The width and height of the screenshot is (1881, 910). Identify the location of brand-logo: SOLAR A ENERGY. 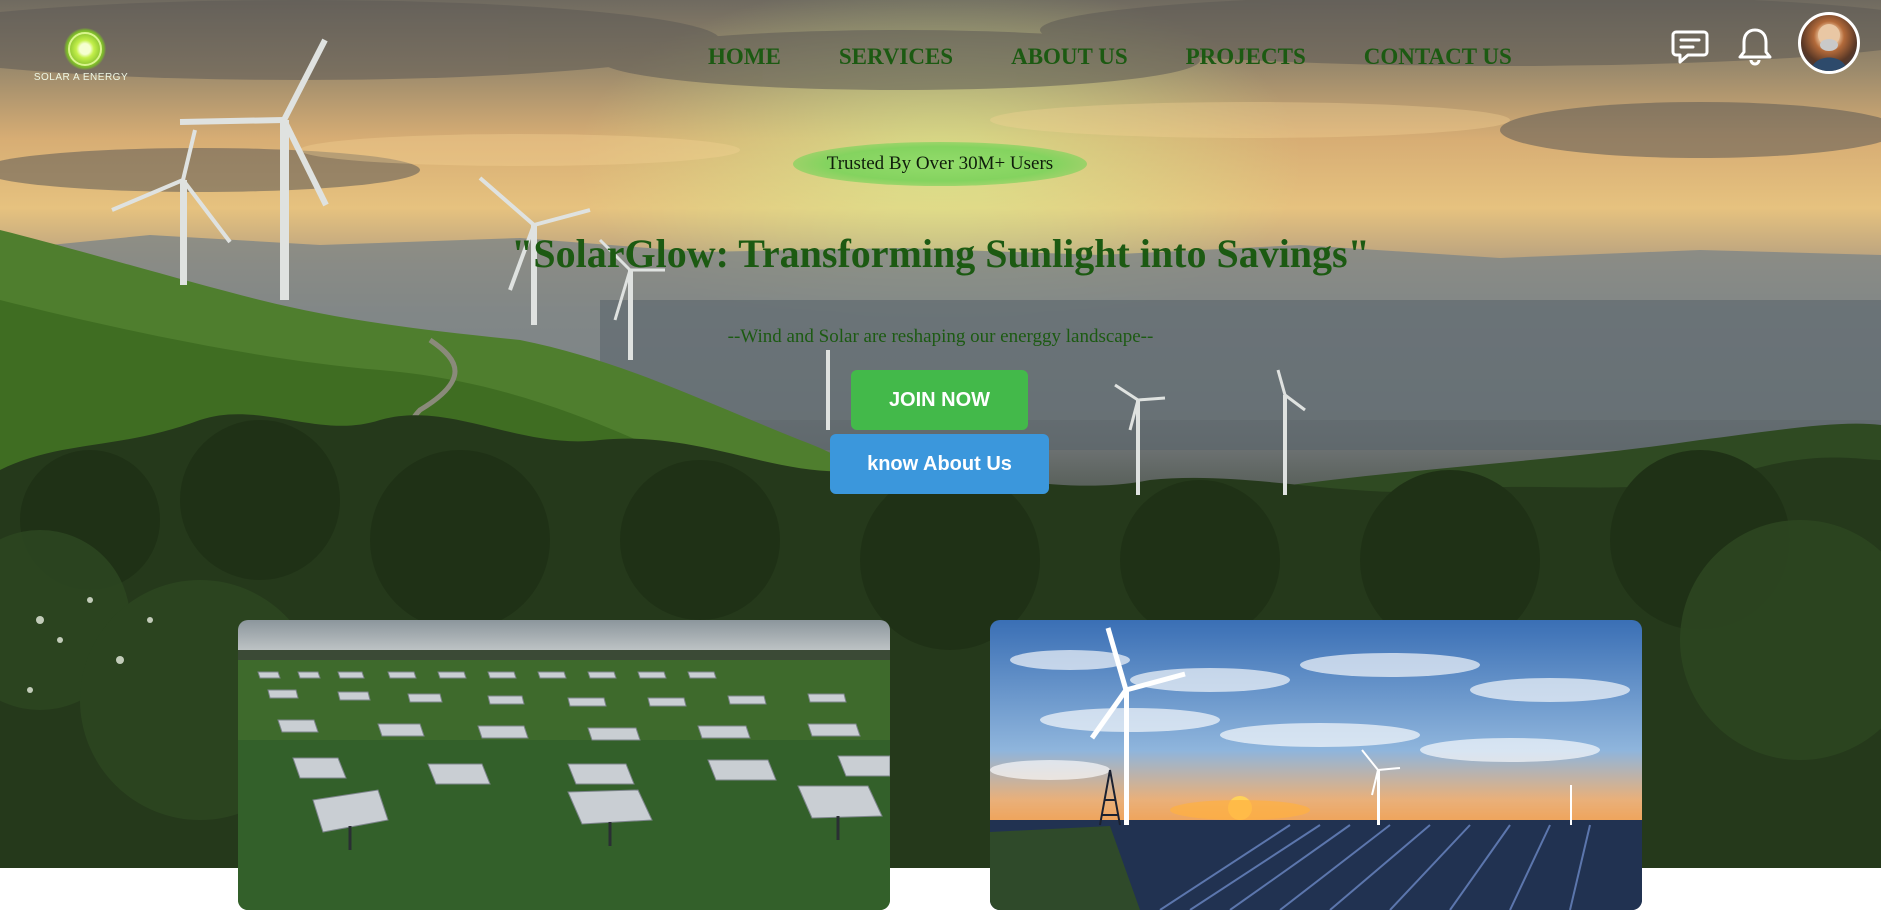
(81, 57).